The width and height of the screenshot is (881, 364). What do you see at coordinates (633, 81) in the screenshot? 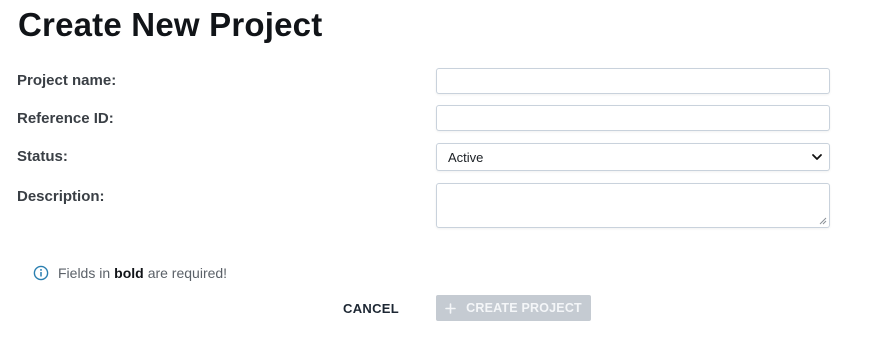
I see `project-name-input` at bounding box center [633, 81].